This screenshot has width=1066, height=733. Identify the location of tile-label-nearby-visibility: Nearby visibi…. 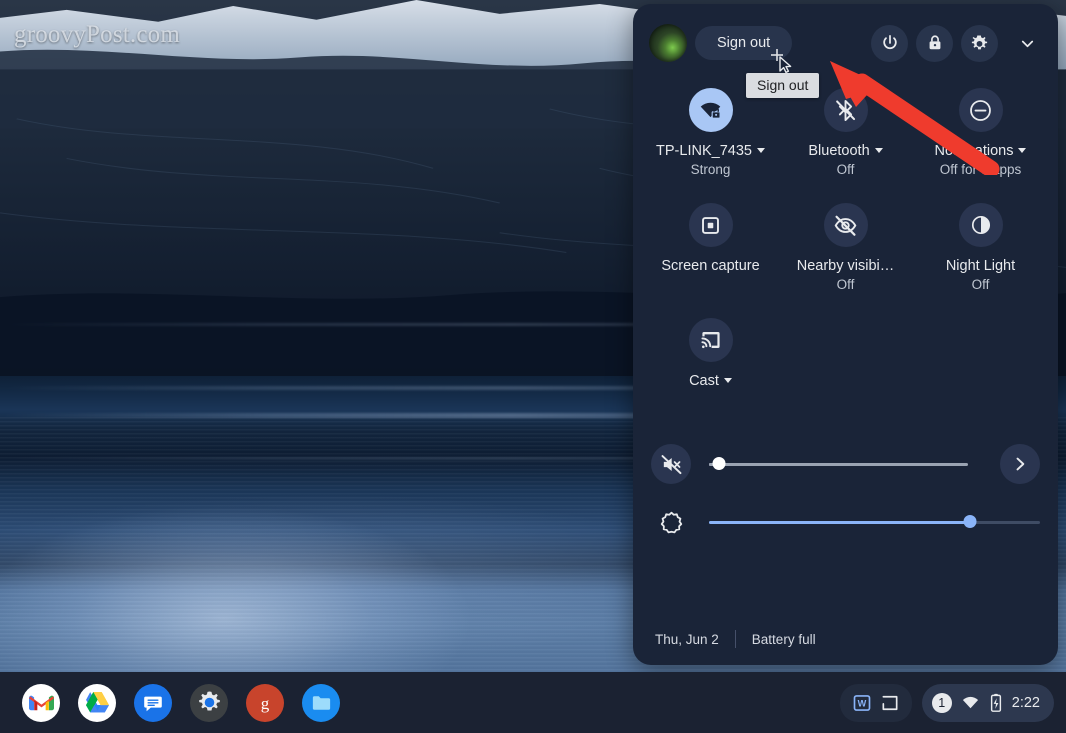
(845, 266).